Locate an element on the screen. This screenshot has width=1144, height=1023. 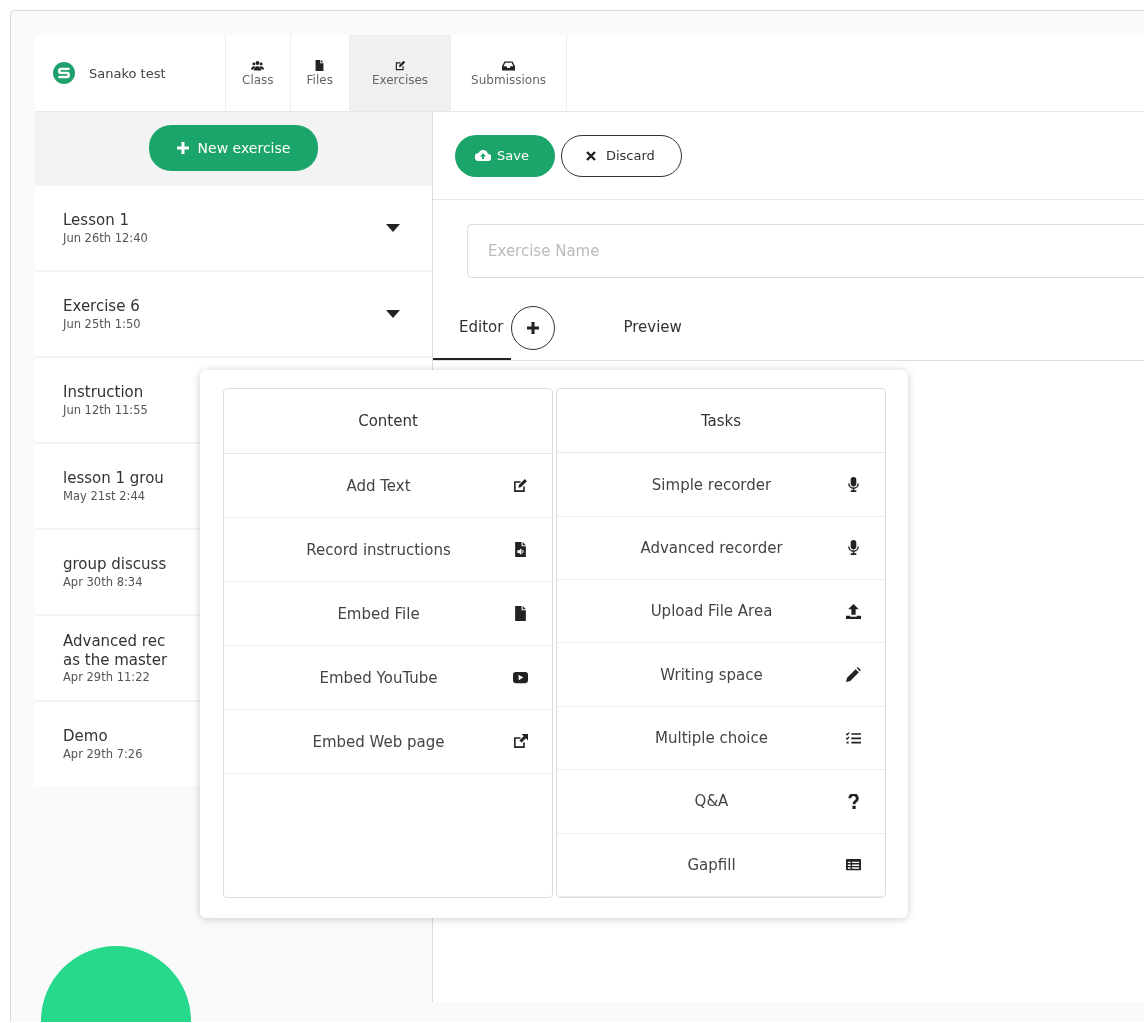
brand-name: Sanako test is located at coordinates (127, 73).